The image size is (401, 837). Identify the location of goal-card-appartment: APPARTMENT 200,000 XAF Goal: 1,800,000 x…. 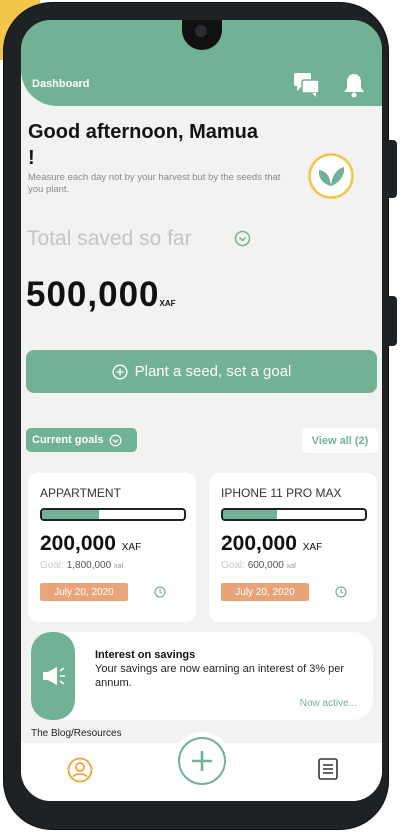
(112, 547).